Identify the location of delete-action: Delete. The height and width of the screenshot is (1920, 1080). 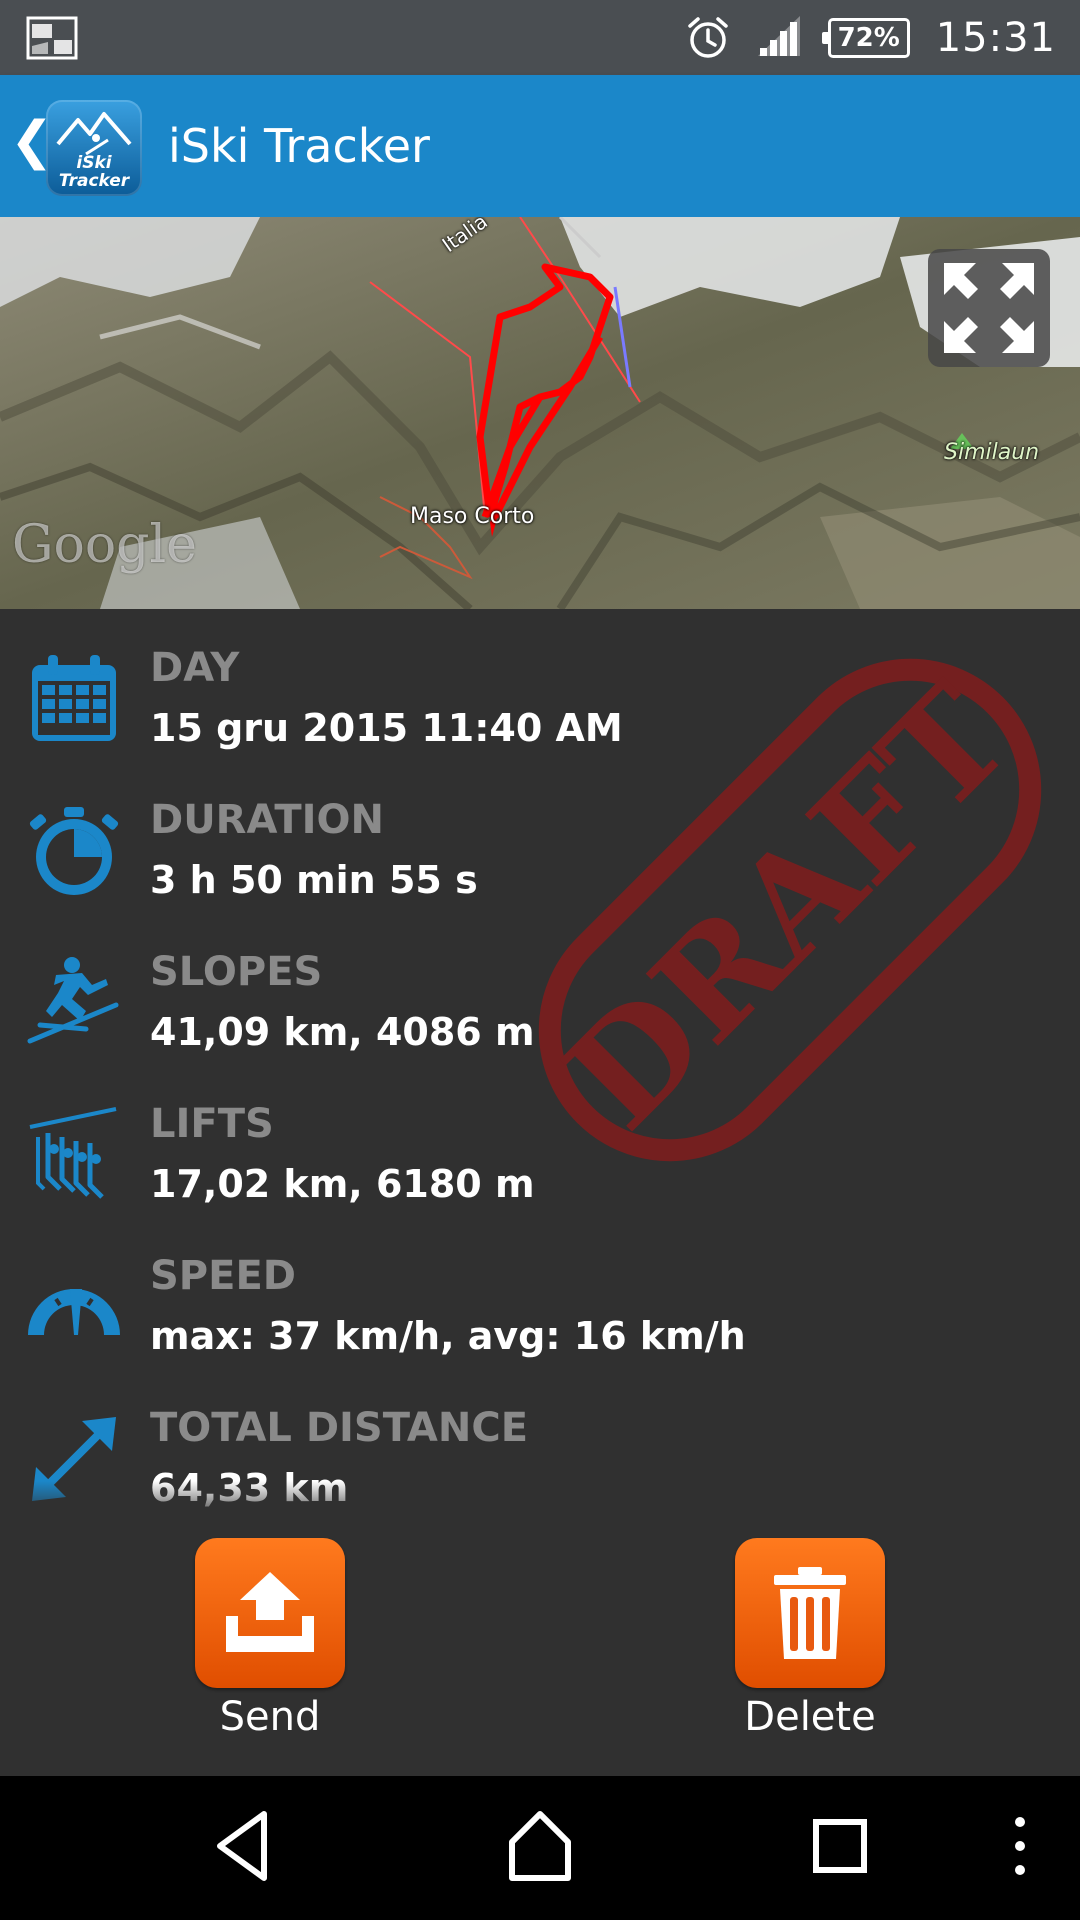
(810, 1639).